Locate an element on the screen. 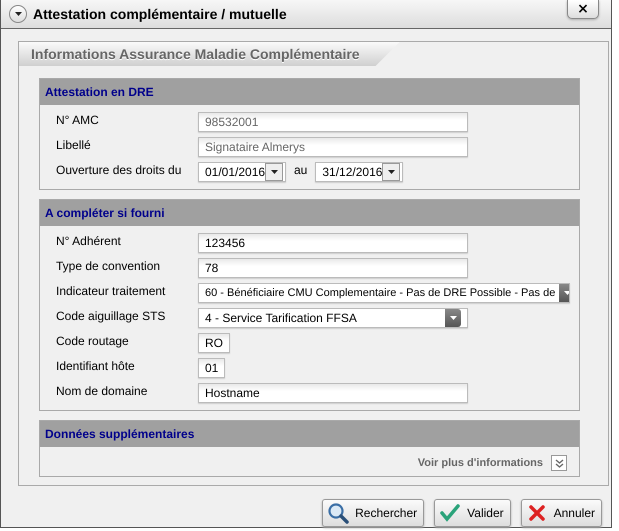 Image resolution: width=619 pixels, height=531 pixels. double-chevron-icon is located at coordinates (559, 463).